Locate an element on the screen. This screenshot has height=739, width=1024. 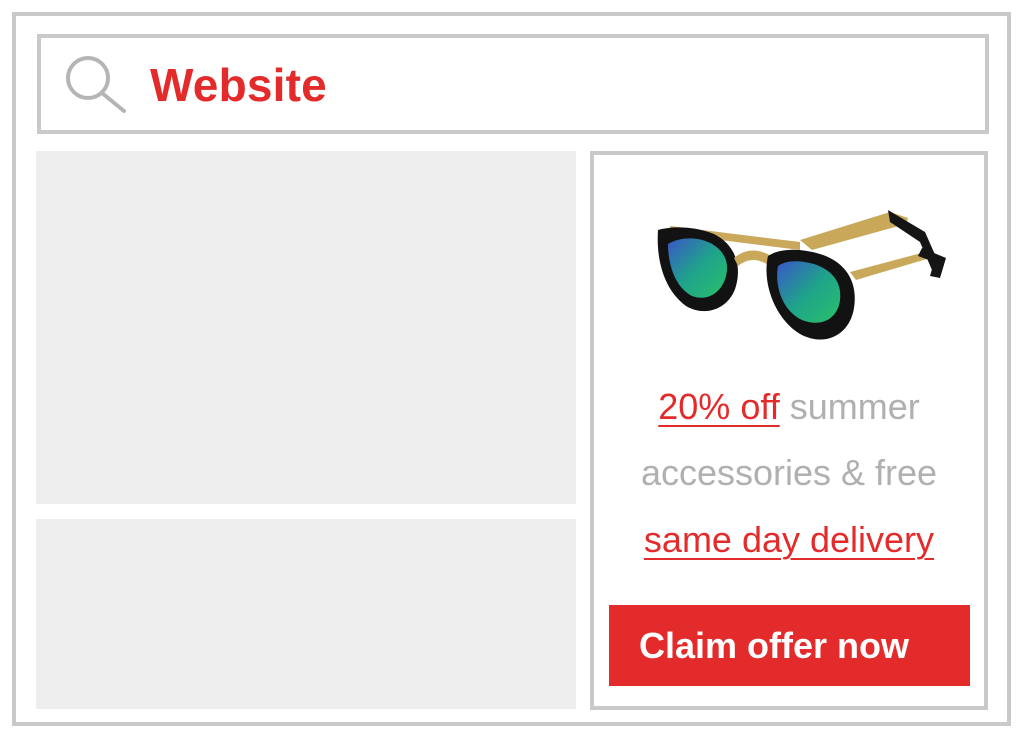
promo-line-1: 20% off summer is located at coordinates (789, 407).